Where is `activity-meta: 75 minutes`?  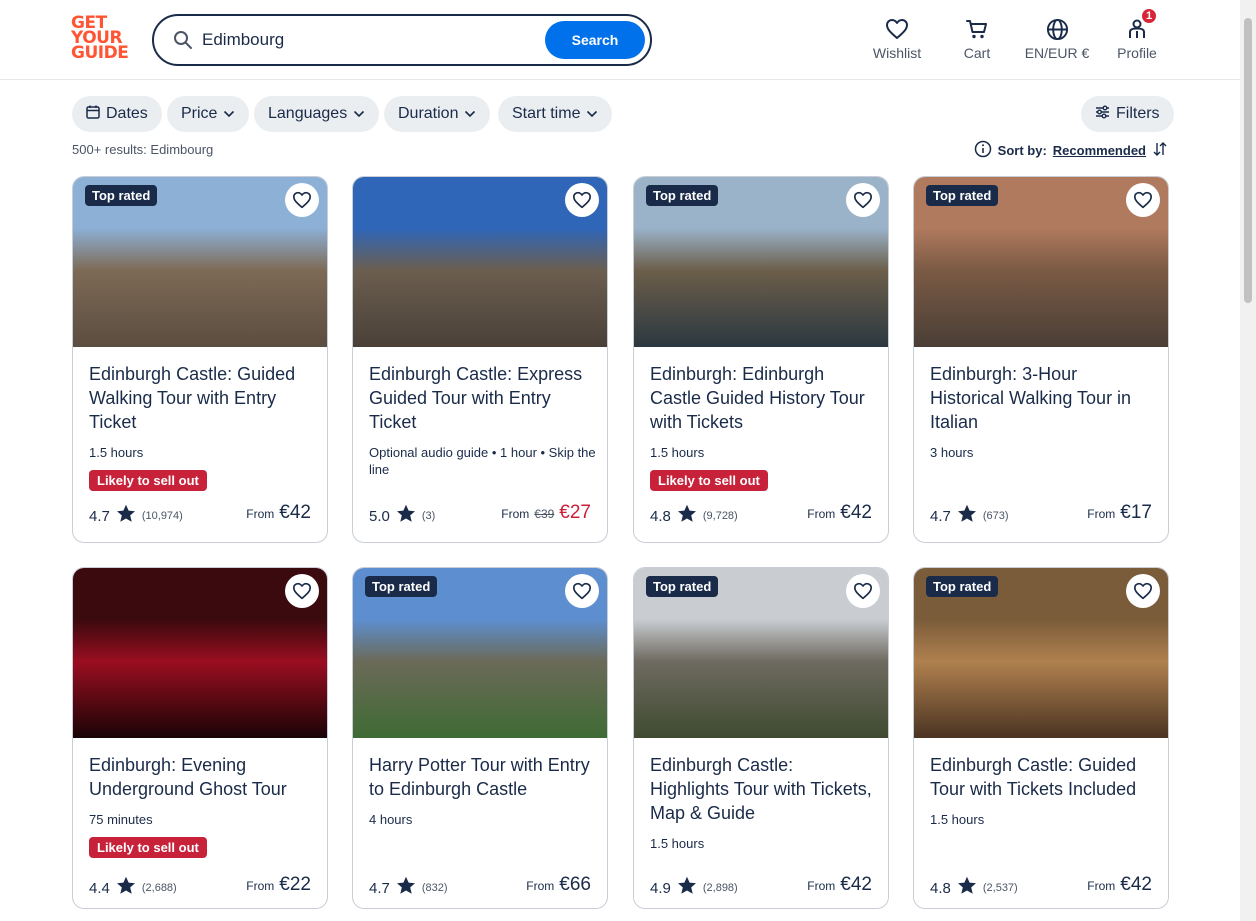 activity-meta: 75 minutes is located at coordinates (121, 819).